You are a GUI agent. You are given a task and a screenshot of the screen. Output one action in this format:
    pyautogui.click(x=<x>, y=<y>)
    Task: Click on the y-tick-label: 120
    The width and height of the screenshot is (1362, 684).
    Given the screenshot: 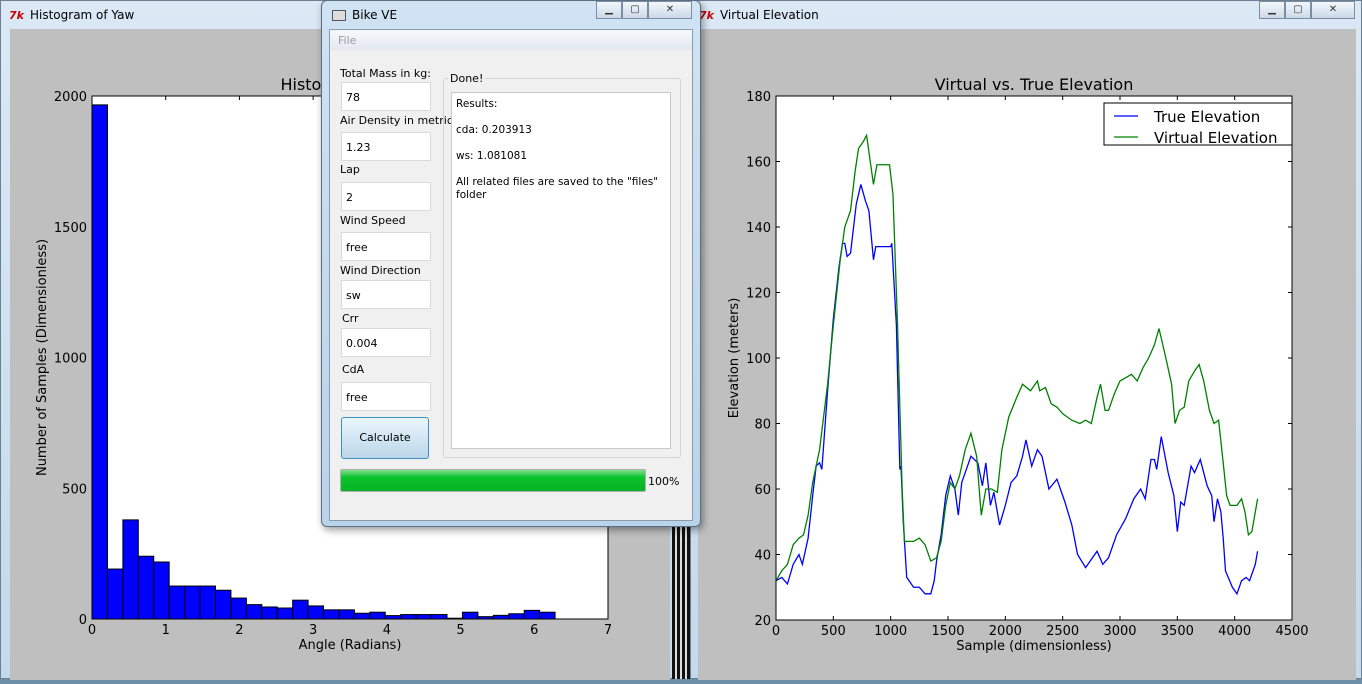 What is the action you would take?
    pyautogui.click(x=758, y=294)
    